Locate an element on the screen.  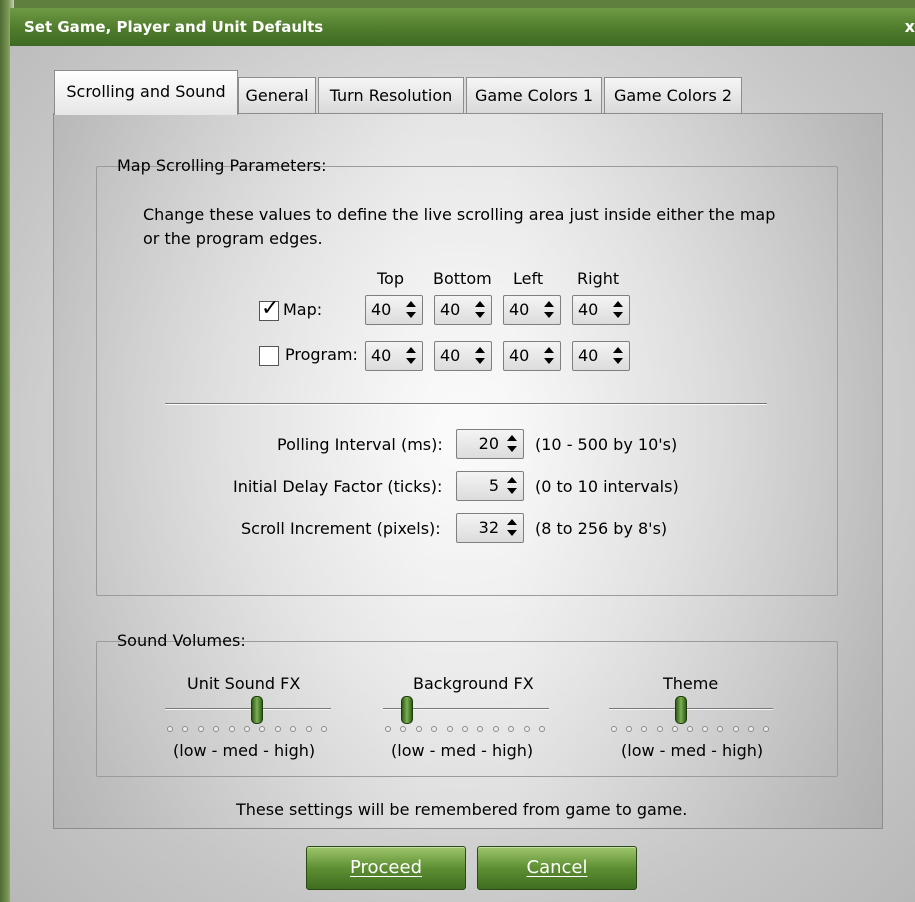
program-row-label: Program: is located at coordinates (321, 354).